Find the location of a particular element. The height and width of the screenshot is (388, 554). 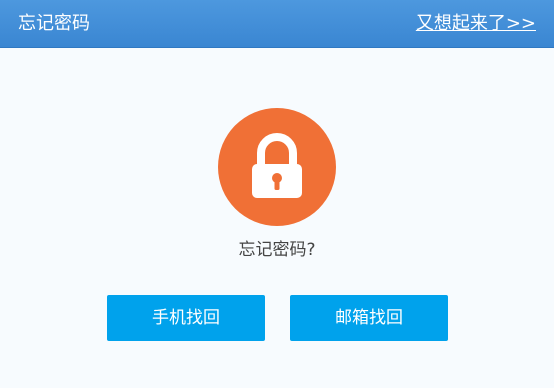

lock-icon is located at coordinates (277, 167).